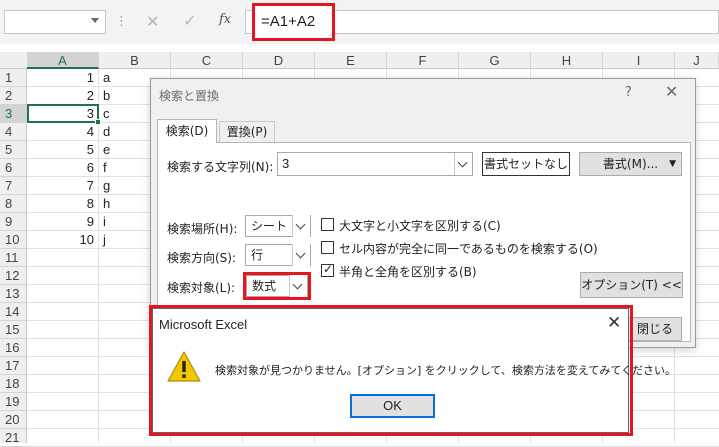 This screenshot has width=719, height=447. What do you see at coordinates (247, 132) in the screenshot?
I see `tab-replace: 置換(P)` at bounding box center [247, 132].